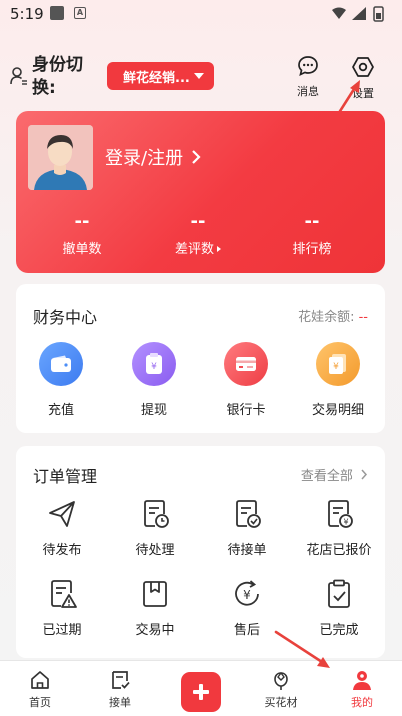 The width and height of the screenshot is (402, 716). I want to click on order-label: 待发布, so click(62, 550).